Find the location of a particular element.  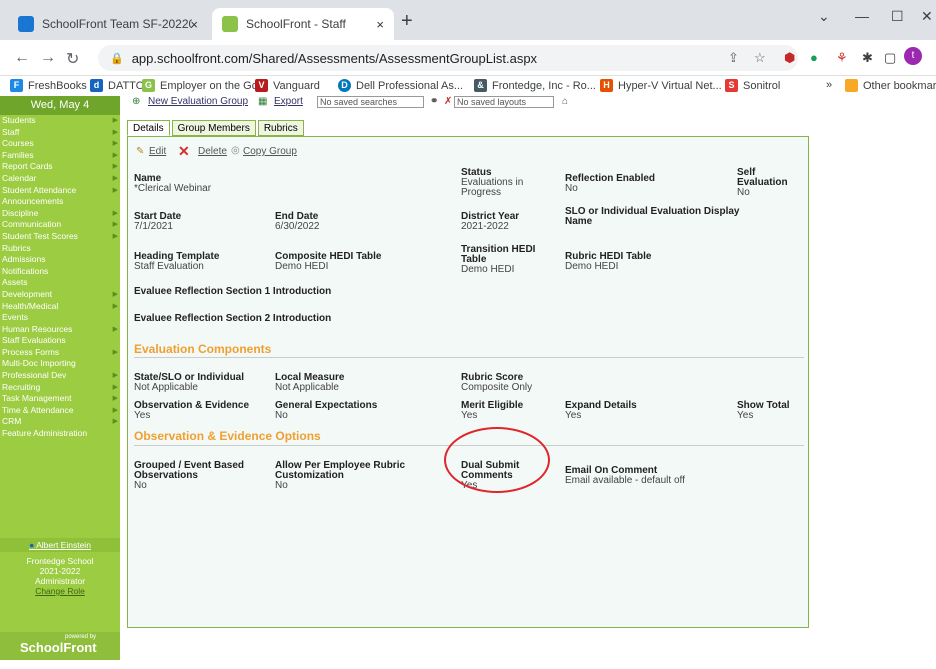

maximize-icon: ☐ is located at coordinates (897, 16).